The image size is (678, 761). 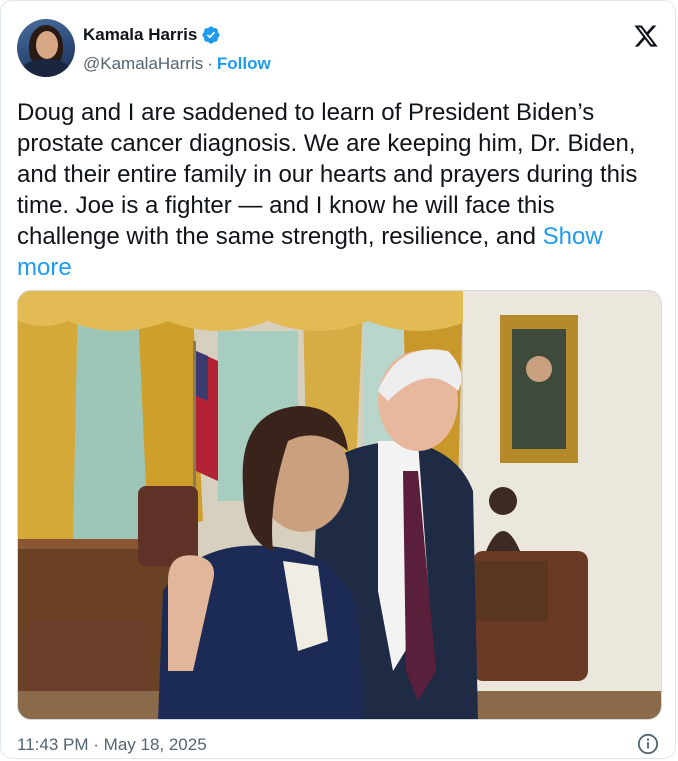 What do you see at coordinates (168, 526) in the screenshot?
I see `desk-chair` at bounding box center [168, 526].